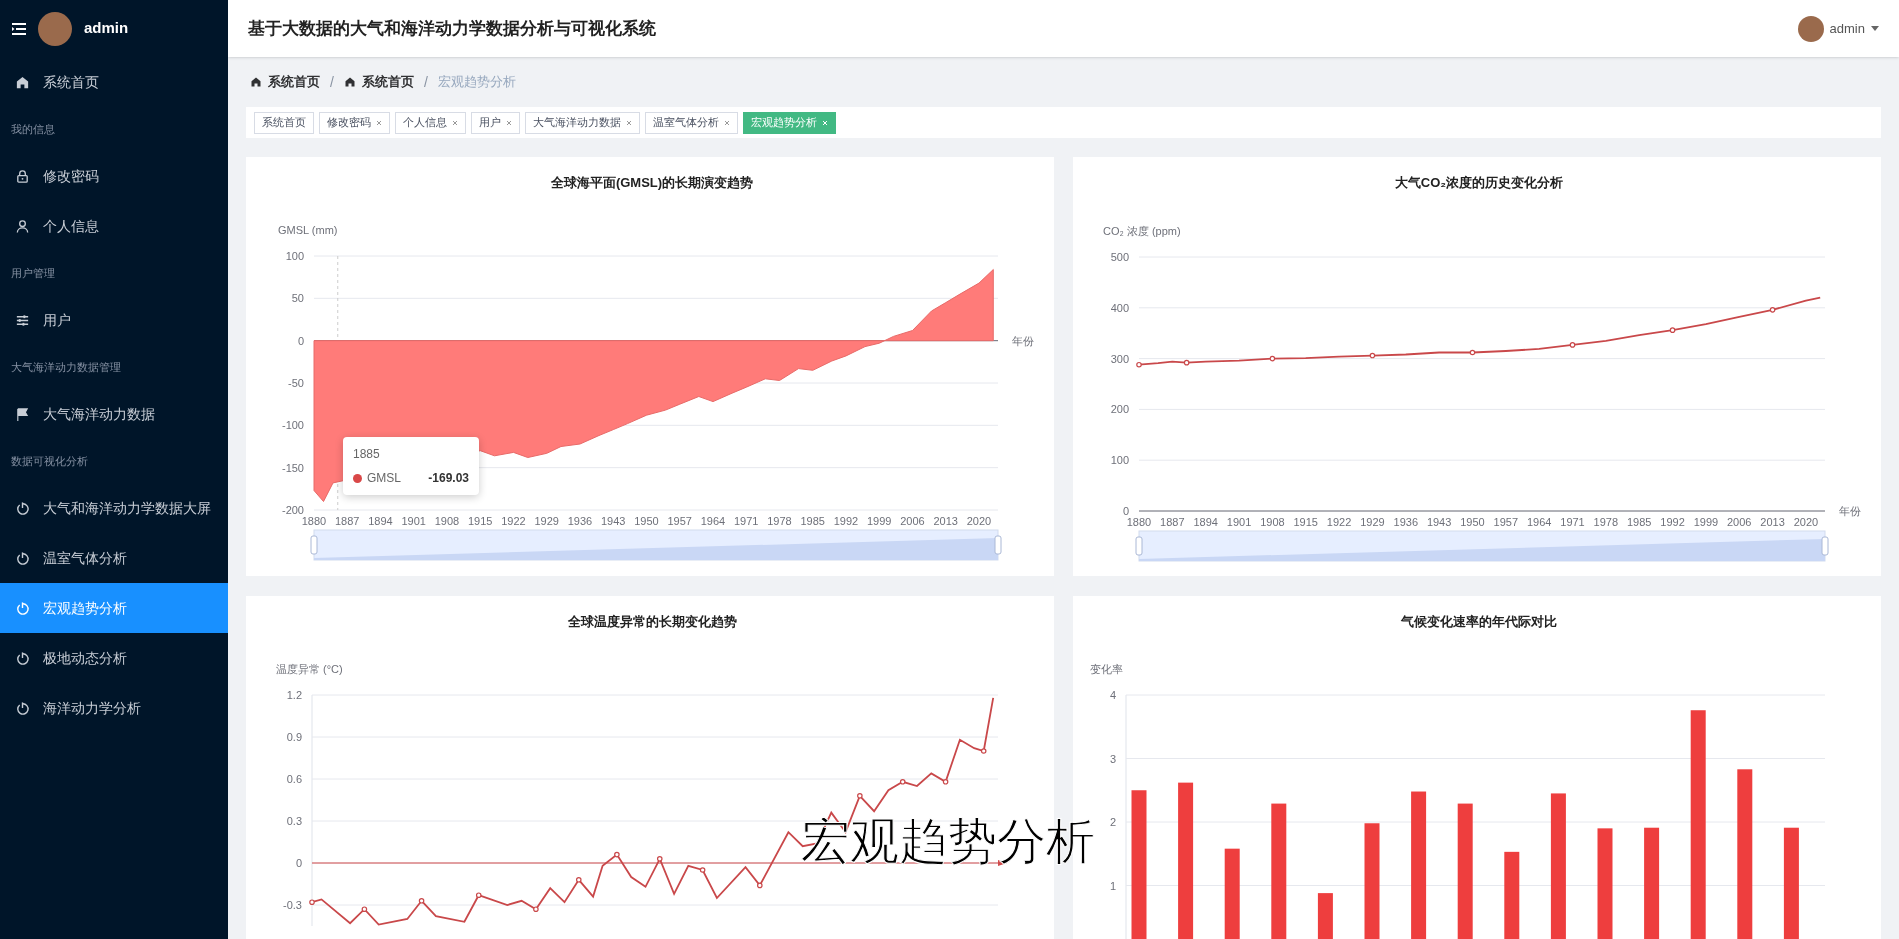  I want to click on y-tick-label: -100, so click(292, 425).